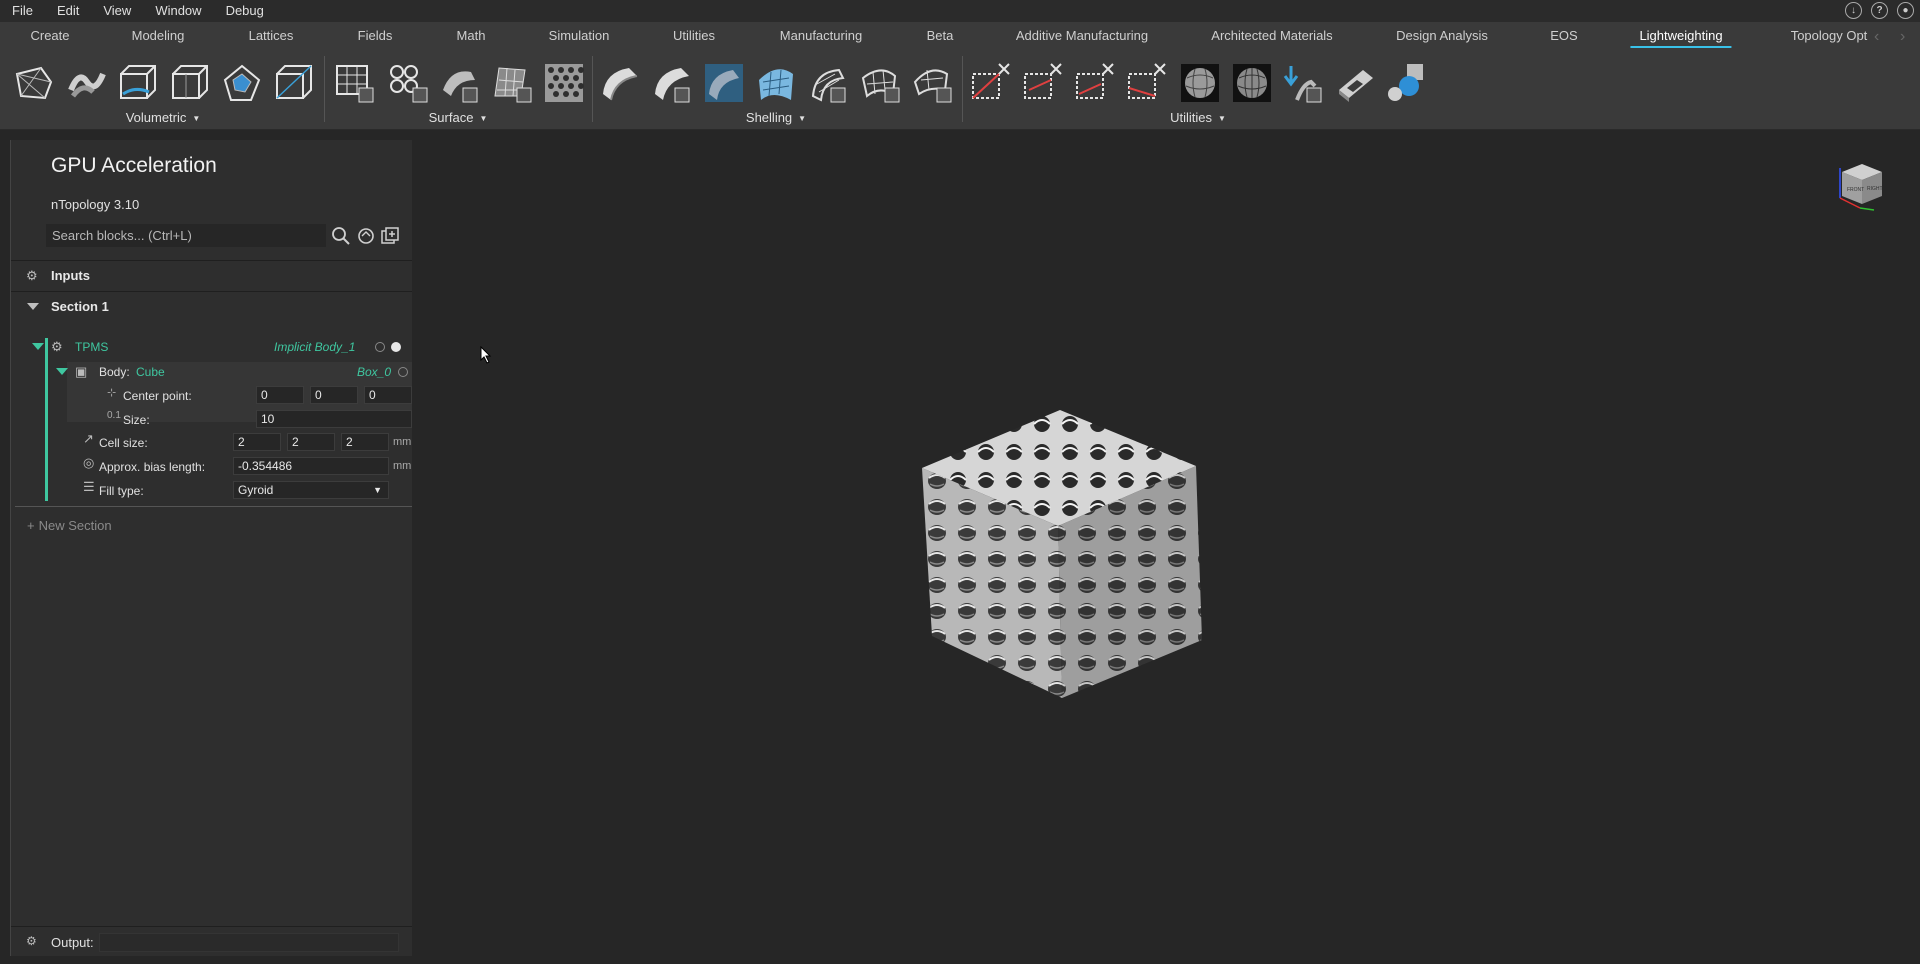 The width and height of the screenshot is (1920, 964). I want to click on cell-size-unit: mm, so click(402, 442).